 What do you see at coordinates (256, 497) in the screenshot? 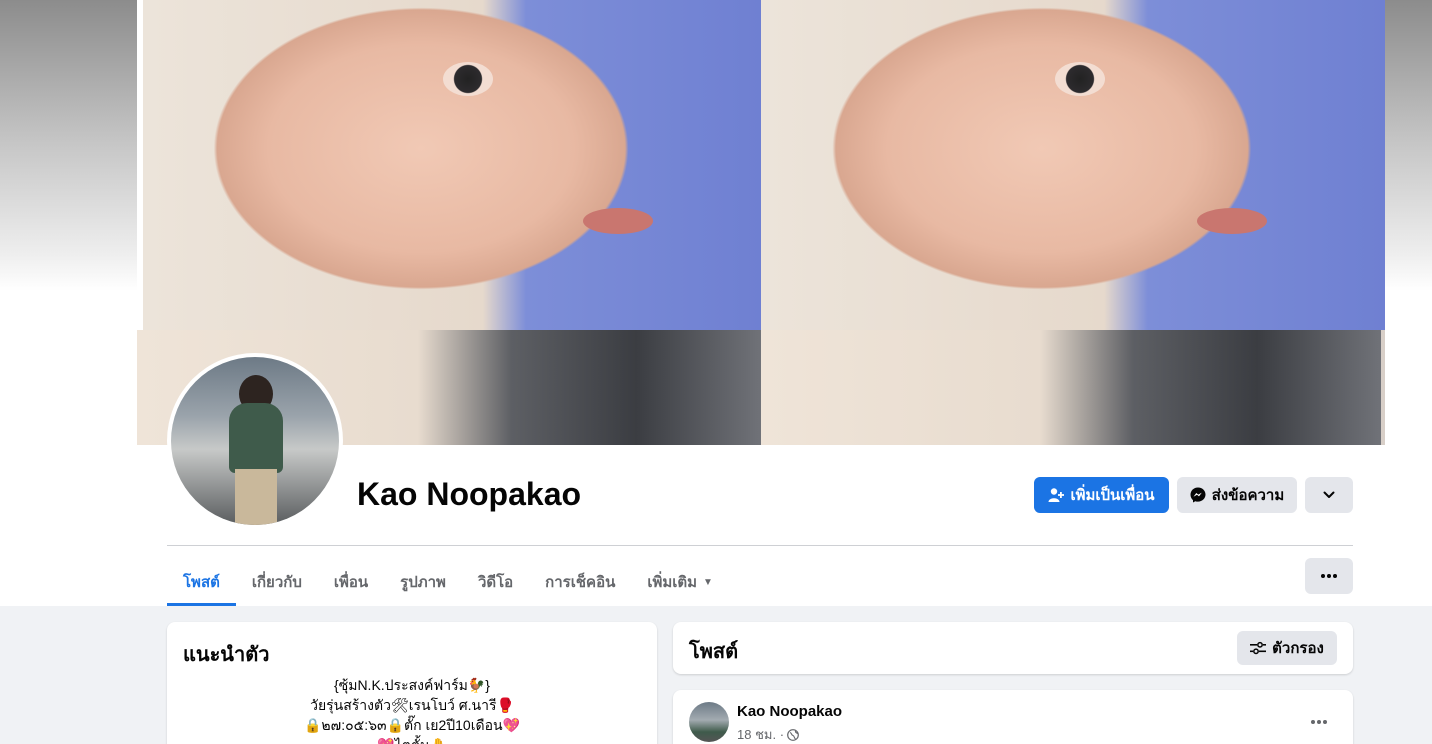
I see `avatar-person-legs` at bounding box center [256, 497].